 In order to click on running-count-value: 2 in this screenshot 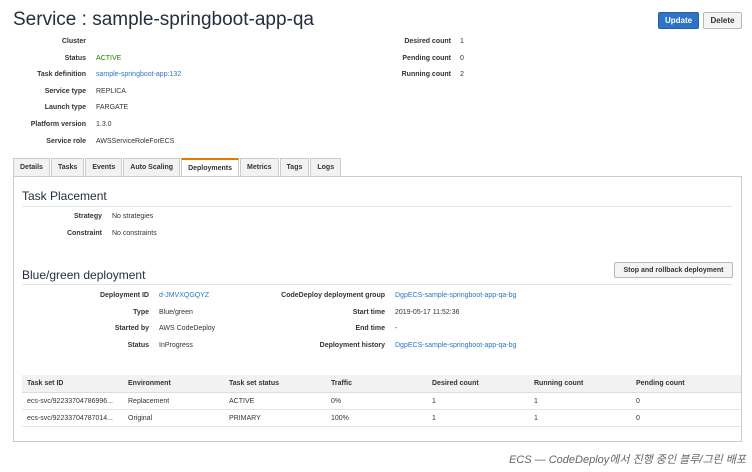, I will do `click(462, 74)`.